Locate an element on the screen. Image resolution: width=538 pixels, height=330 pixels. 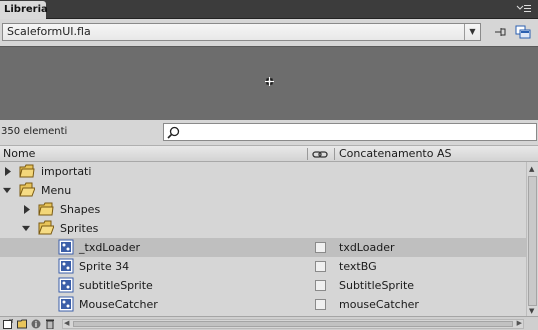
vertical-scrollbar: ▲ ▼ is located at coordinates (532, 239).